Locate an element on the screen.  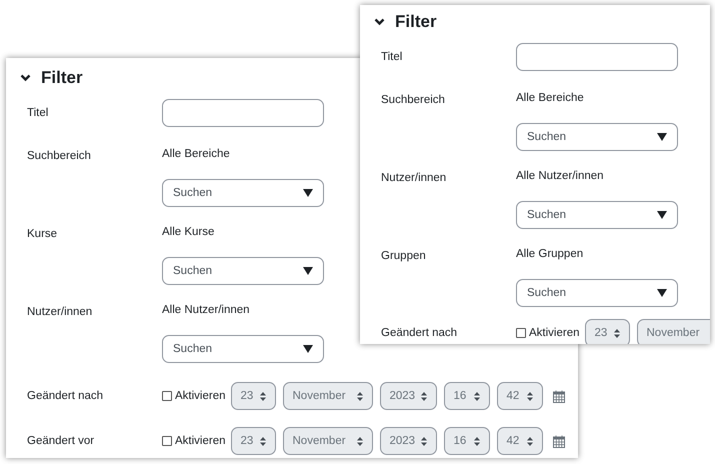
selection-text: Alle Kurse is located at coordinates (189, 232).